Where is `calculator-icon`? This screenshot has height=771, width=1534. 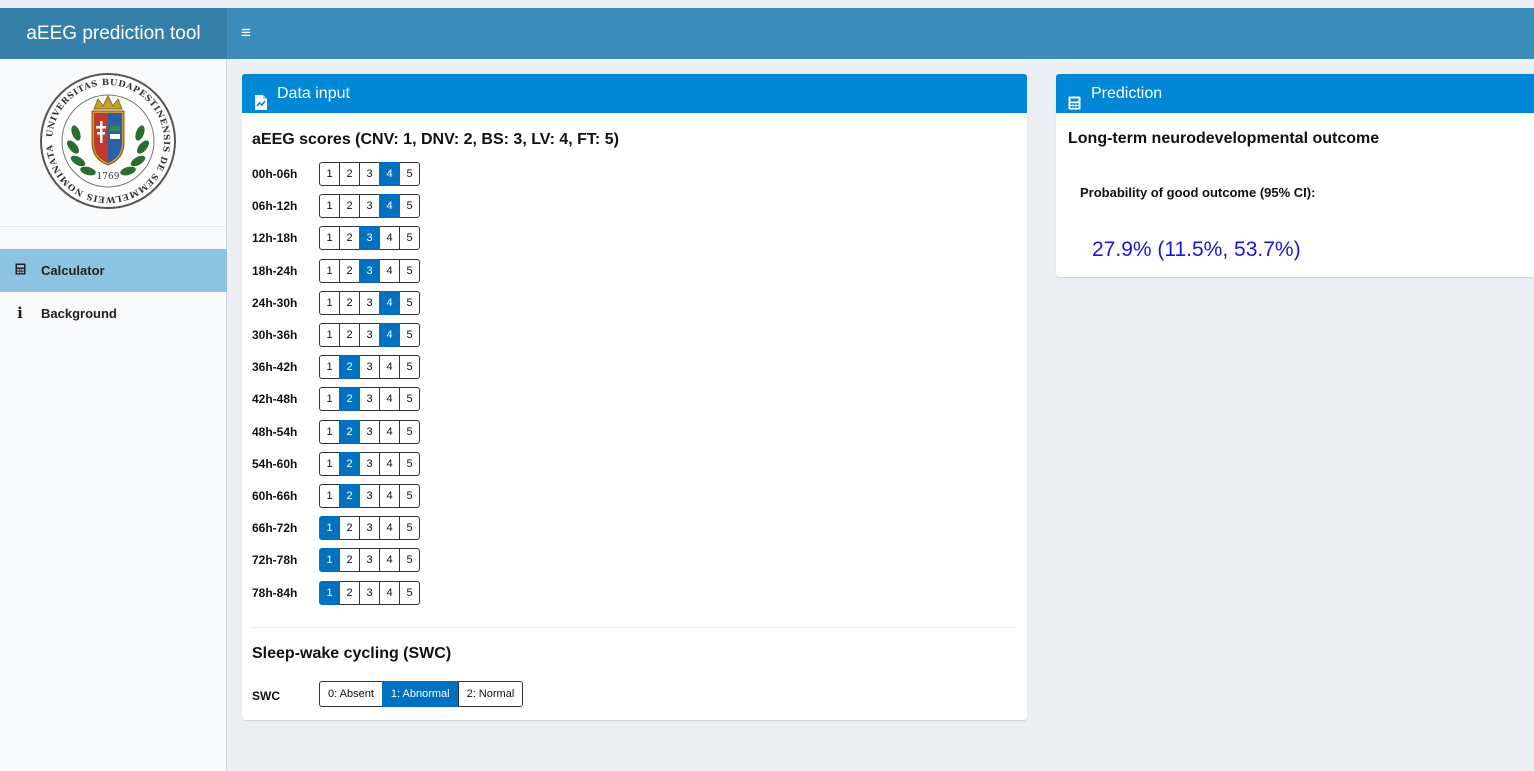
calculator-icon is located at coordinates (20, 270).